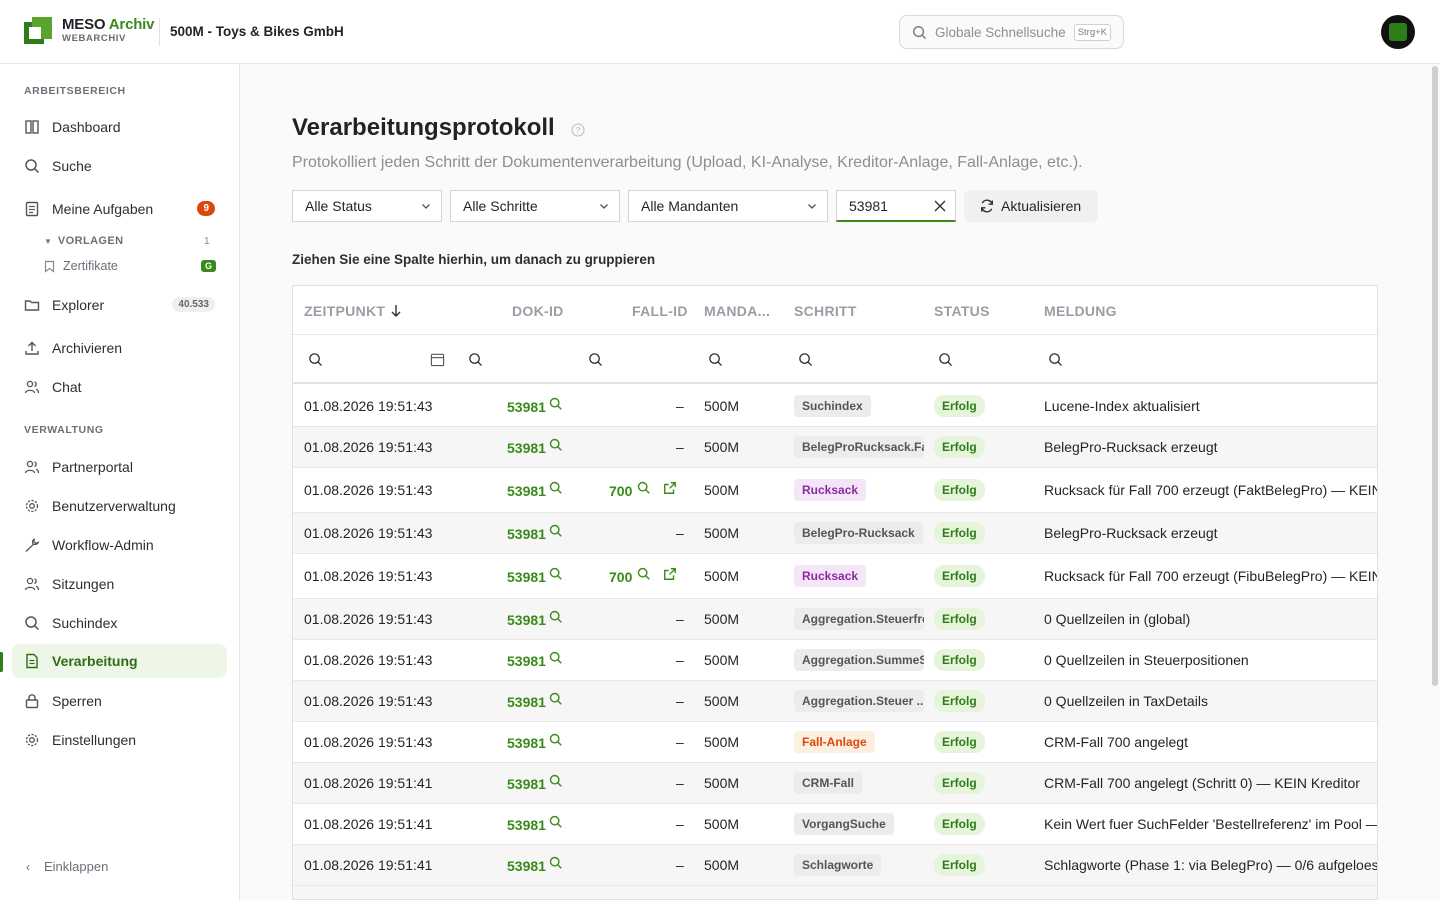  Describe the element at coordinates (83, 241) in the screenshot. I see `sidebar-group-vorlagen: ▼ VORLAGEN` at that location.